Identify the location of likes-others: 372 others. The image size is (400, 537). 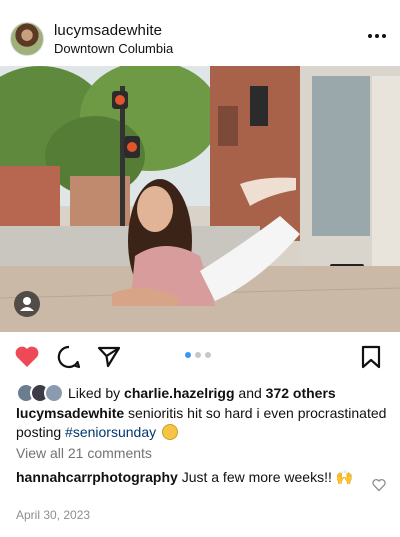
(301, 393).